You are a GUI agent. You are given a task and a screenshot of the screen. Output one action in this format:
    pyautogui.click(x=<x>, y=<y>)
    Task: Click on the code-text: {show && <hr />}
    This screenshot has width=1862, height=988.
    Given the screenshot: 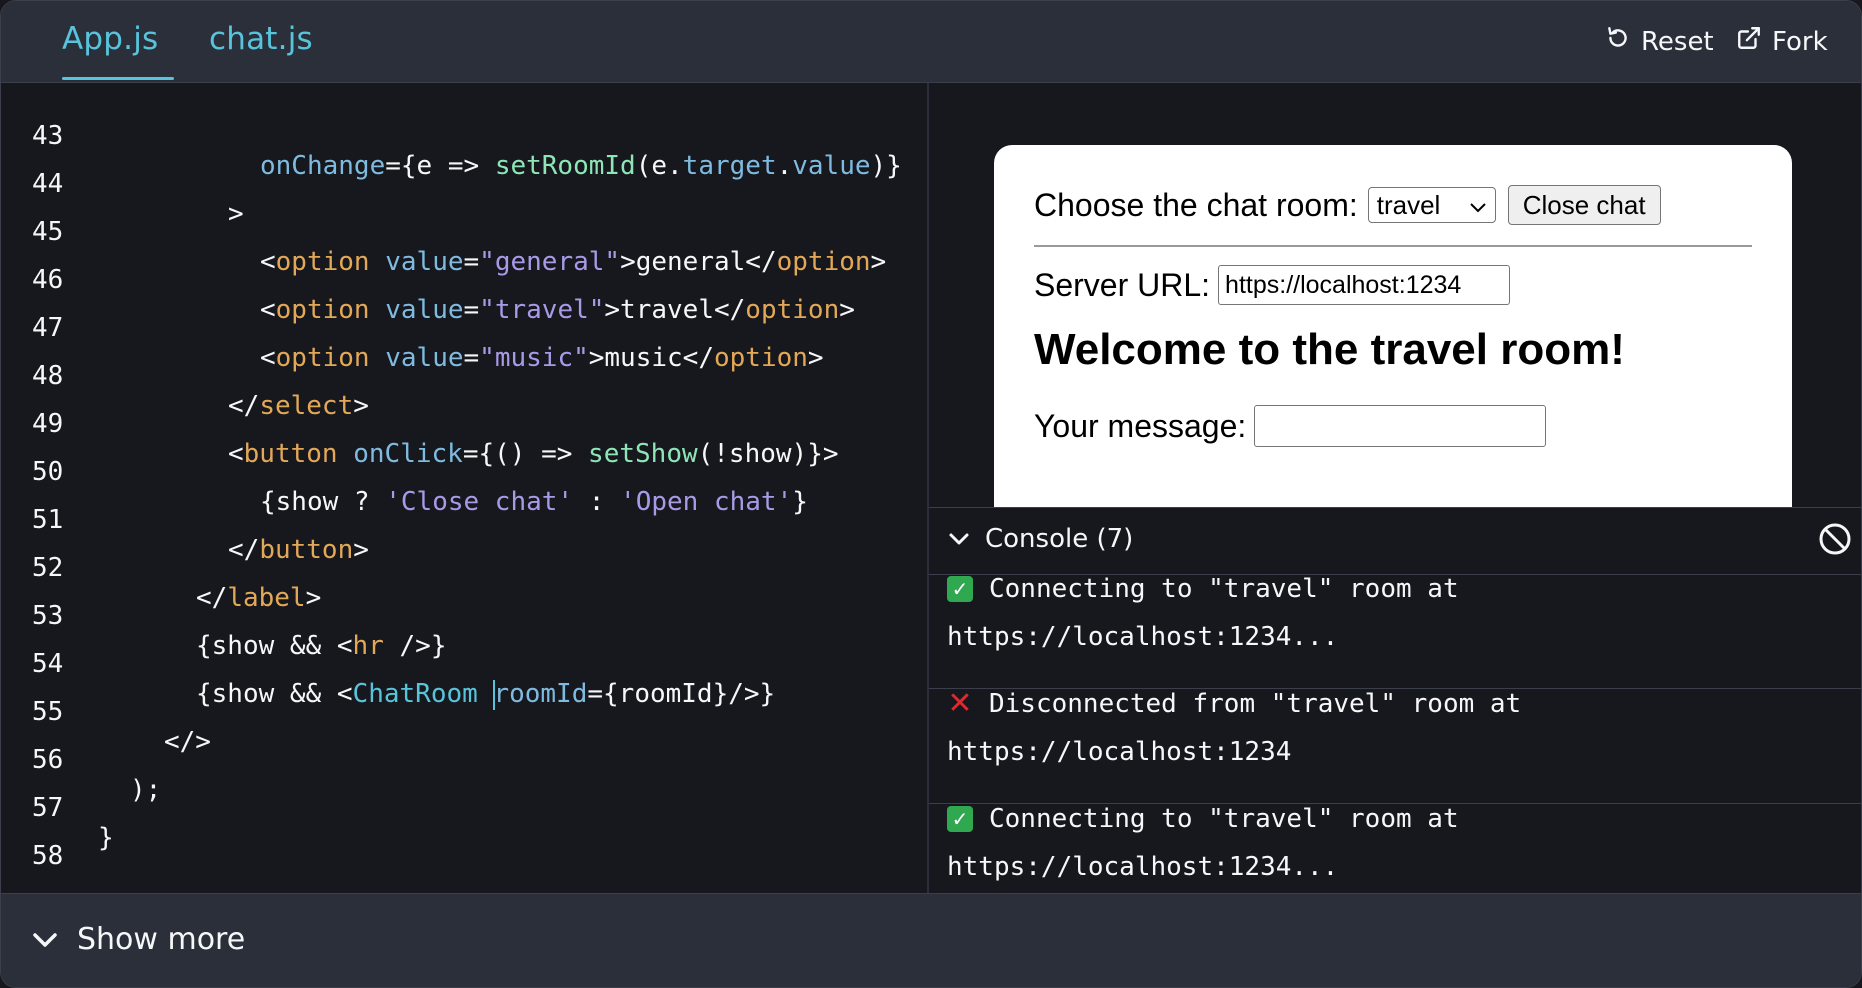 What is the action you would take?
    pyautogui.click(x=321, y=646)
    